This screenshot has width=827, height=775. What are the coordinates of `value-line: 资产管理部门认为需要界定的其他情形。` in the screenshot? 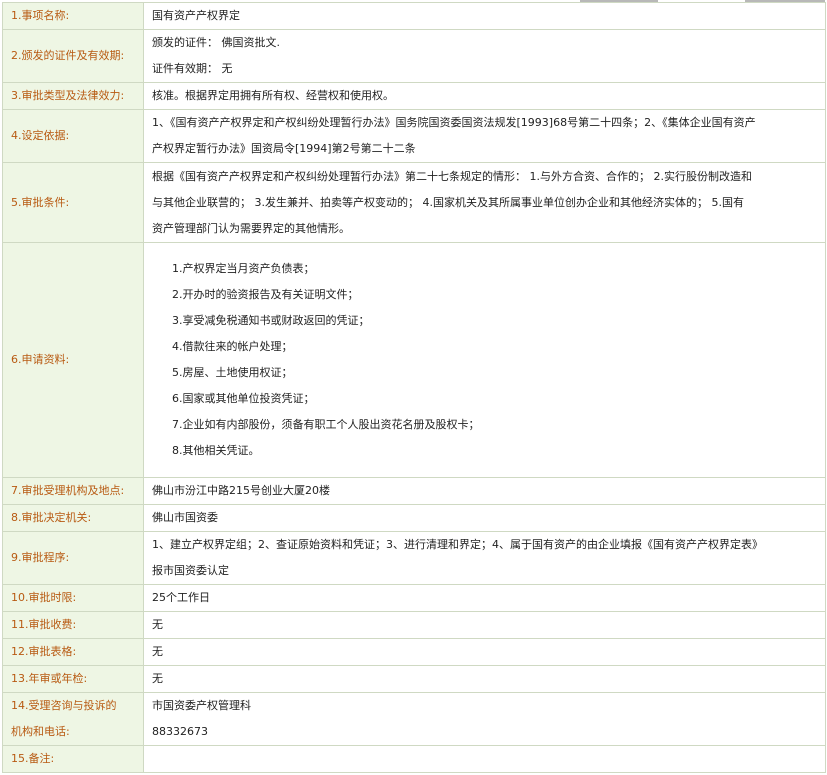 It's located at (251, 228).